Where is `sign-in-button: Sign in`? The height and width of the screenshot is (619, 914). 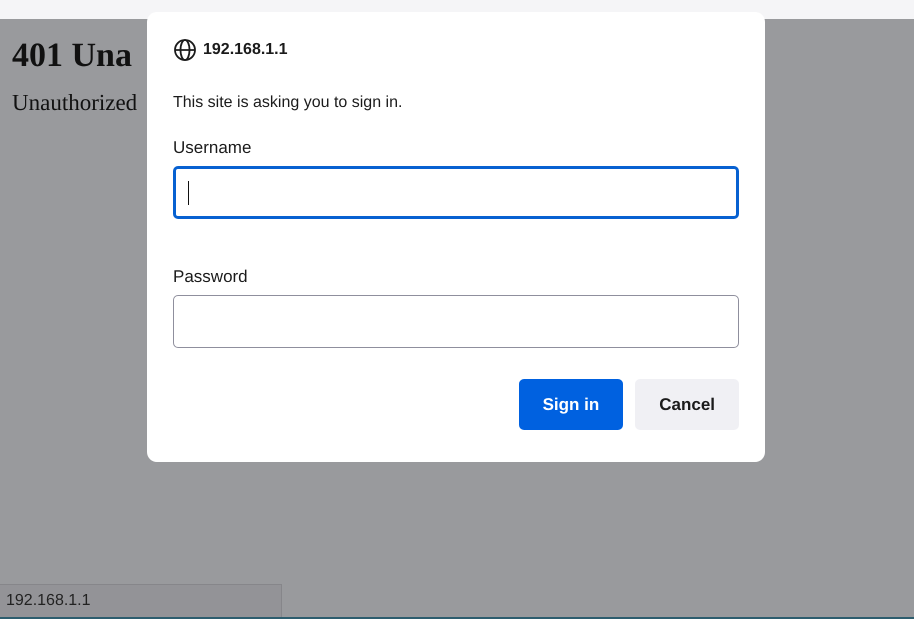 sign-in-button: Sign in is located at coordinates (571, 404).